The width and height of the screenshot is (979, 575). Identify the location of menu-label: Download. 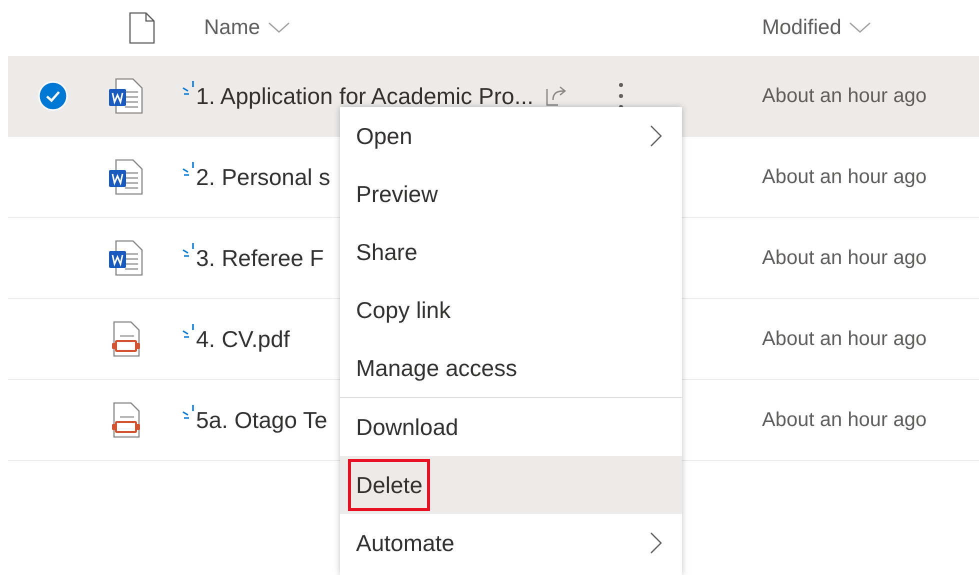
(407, 427).